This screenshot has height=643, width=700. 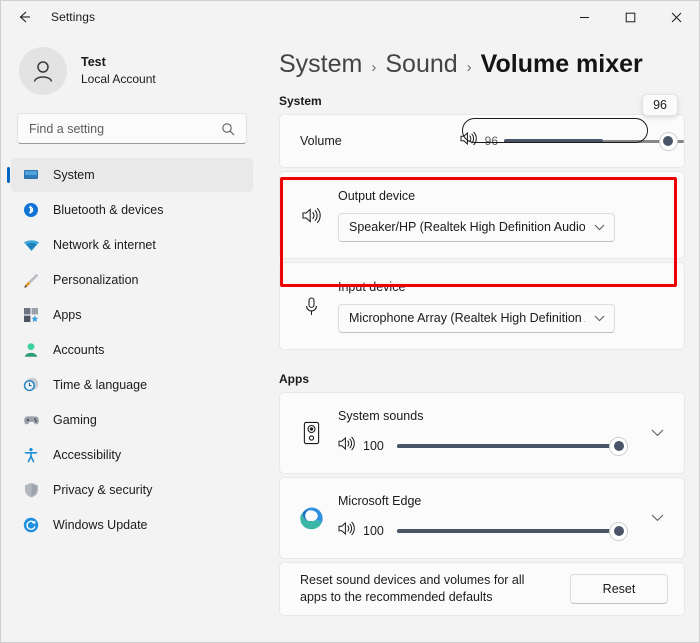 What do you see at coordinates (482, 131) in the screenshot?
I see `volume-row: Volume 96 96` at bounding box center [482, 131].